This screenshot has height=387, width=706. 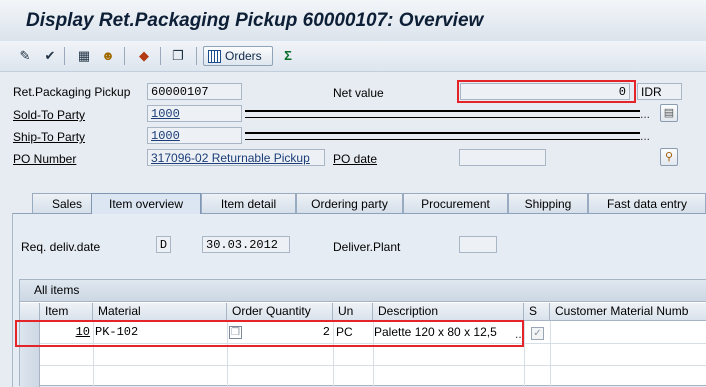 What do you see at coordinates (367, 247) in the screenshot?
I see `deliver-plant-label: Deliver.Plant` at bounding box center [367, 247].